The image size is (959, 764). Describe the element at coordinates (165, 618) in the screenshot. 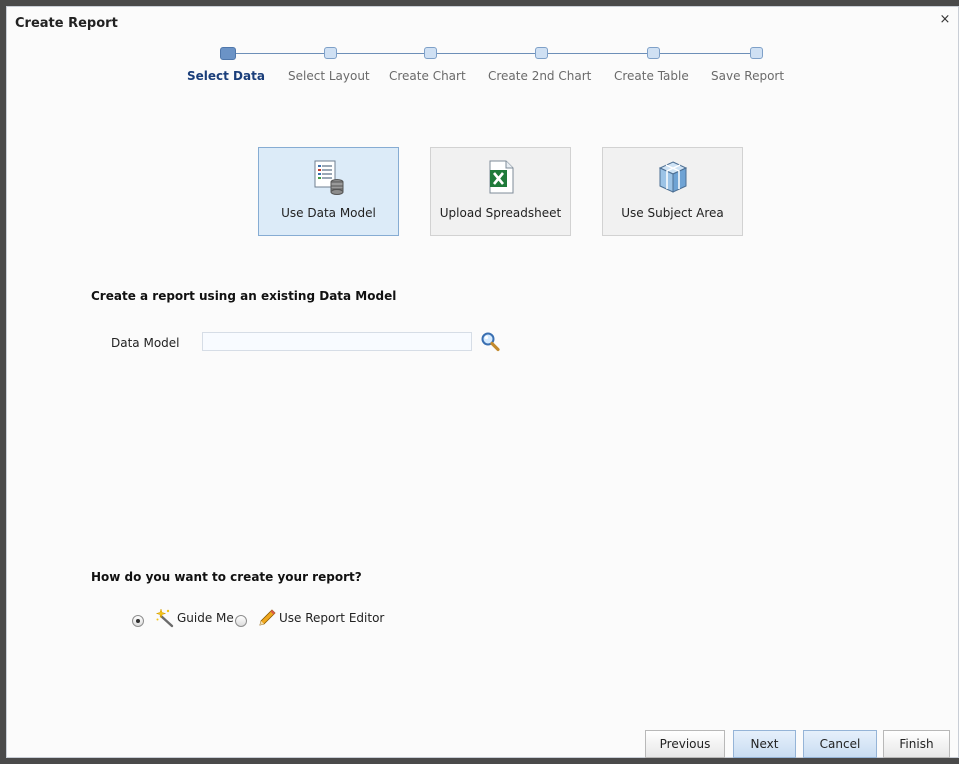

I see `magic-wand-icon` at that location.